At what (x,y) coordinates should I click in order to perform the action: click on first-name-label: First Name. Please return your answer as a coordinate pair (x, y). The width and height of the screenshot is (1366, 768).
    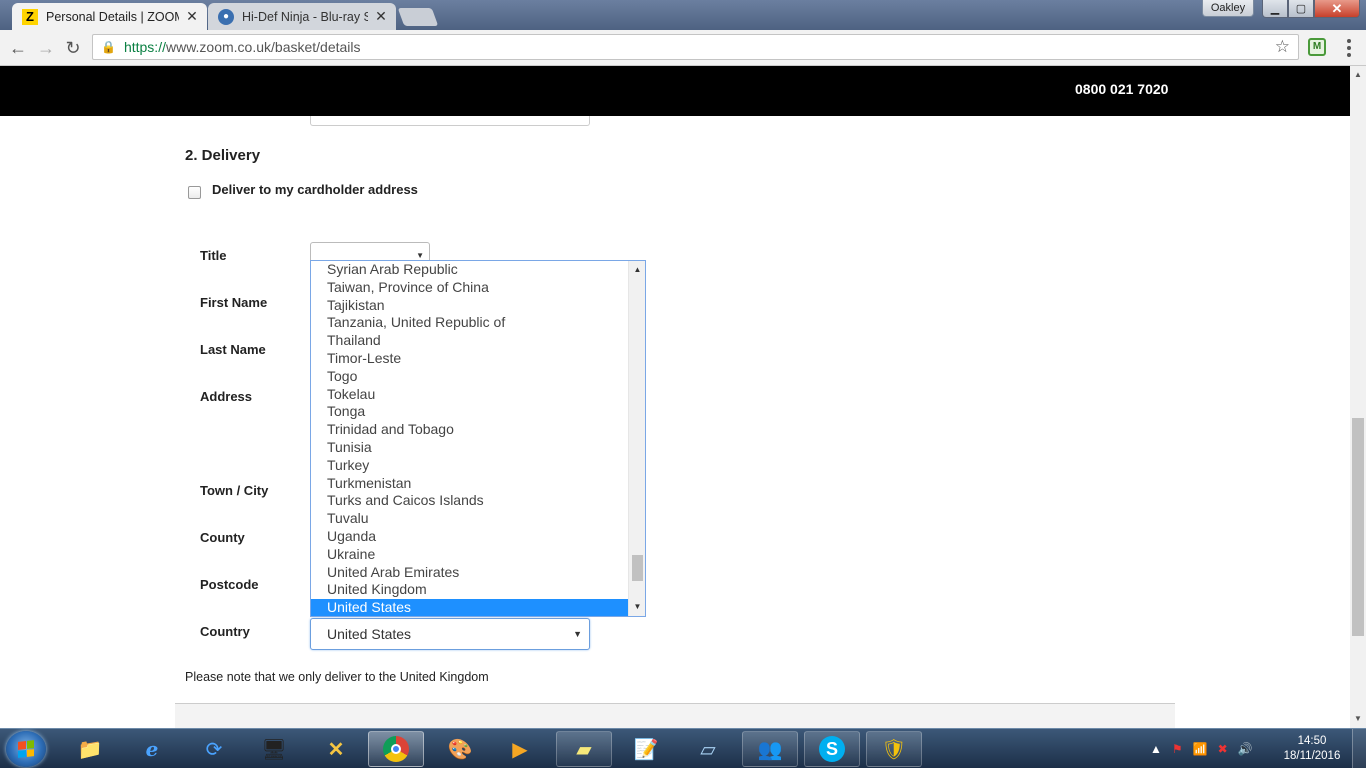
    Looking at the image, I should click on (234, 302).